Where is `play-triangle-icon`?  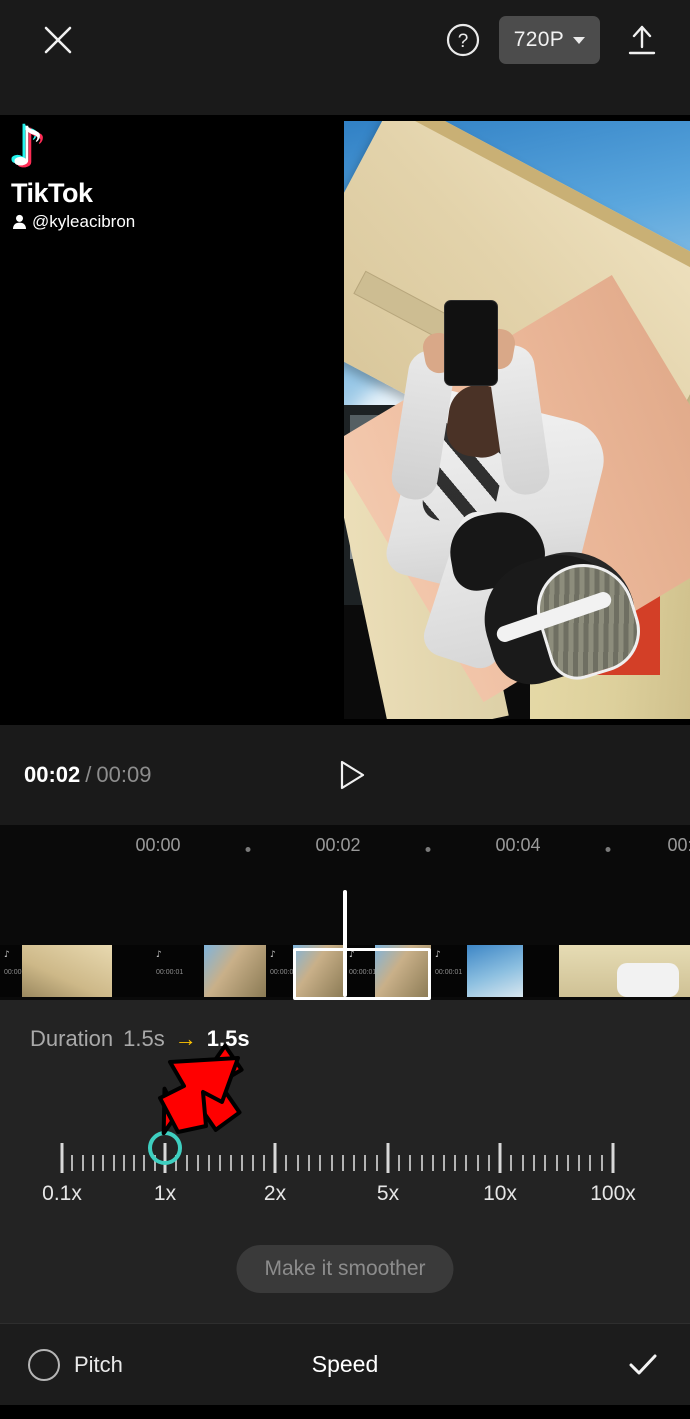 play-triangle-icon is located at coordinates (352, 775).